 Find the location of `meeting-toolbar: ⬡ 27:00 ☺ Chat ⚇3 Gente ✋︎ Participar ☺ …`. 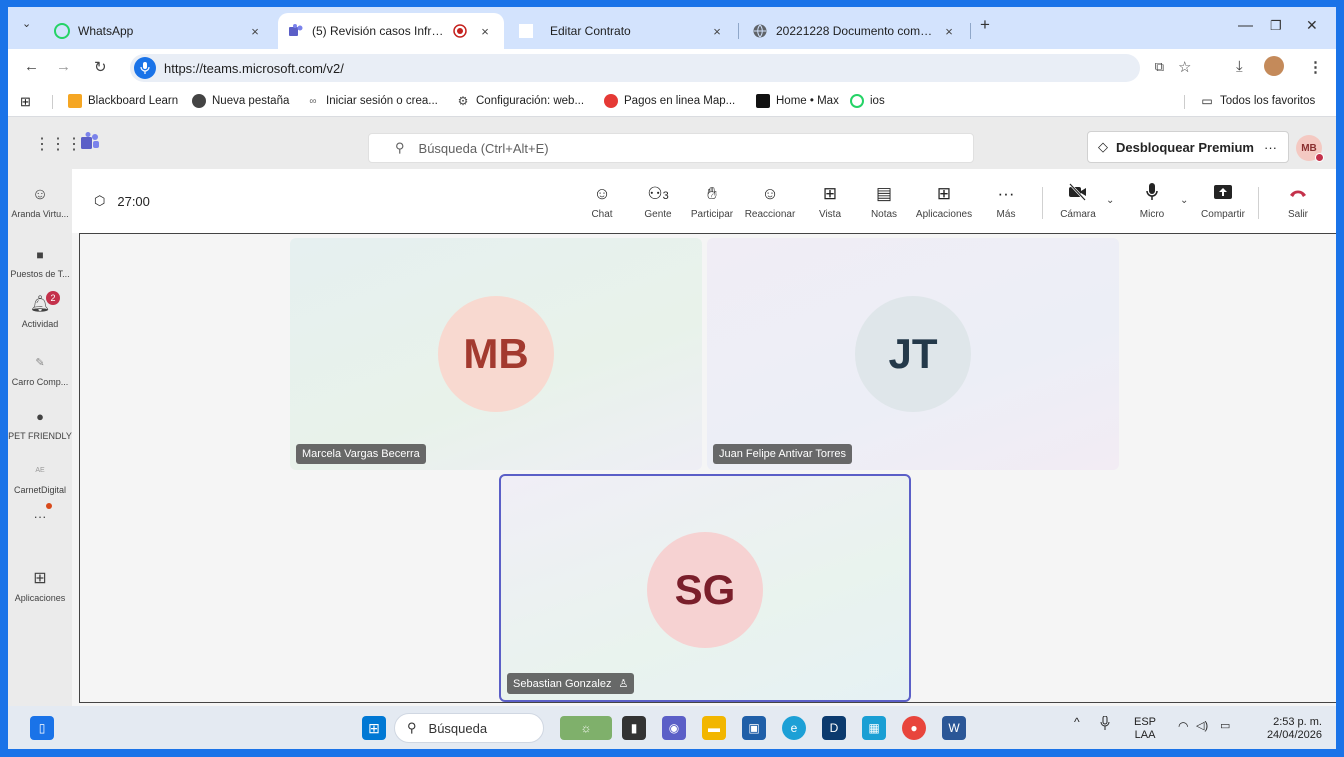

meeting-toolbar: ⬡ 27:00 ☺ Chat ⚇3 Gente ✋︎ Participar ☺ … is located at coordinates (704, 201).